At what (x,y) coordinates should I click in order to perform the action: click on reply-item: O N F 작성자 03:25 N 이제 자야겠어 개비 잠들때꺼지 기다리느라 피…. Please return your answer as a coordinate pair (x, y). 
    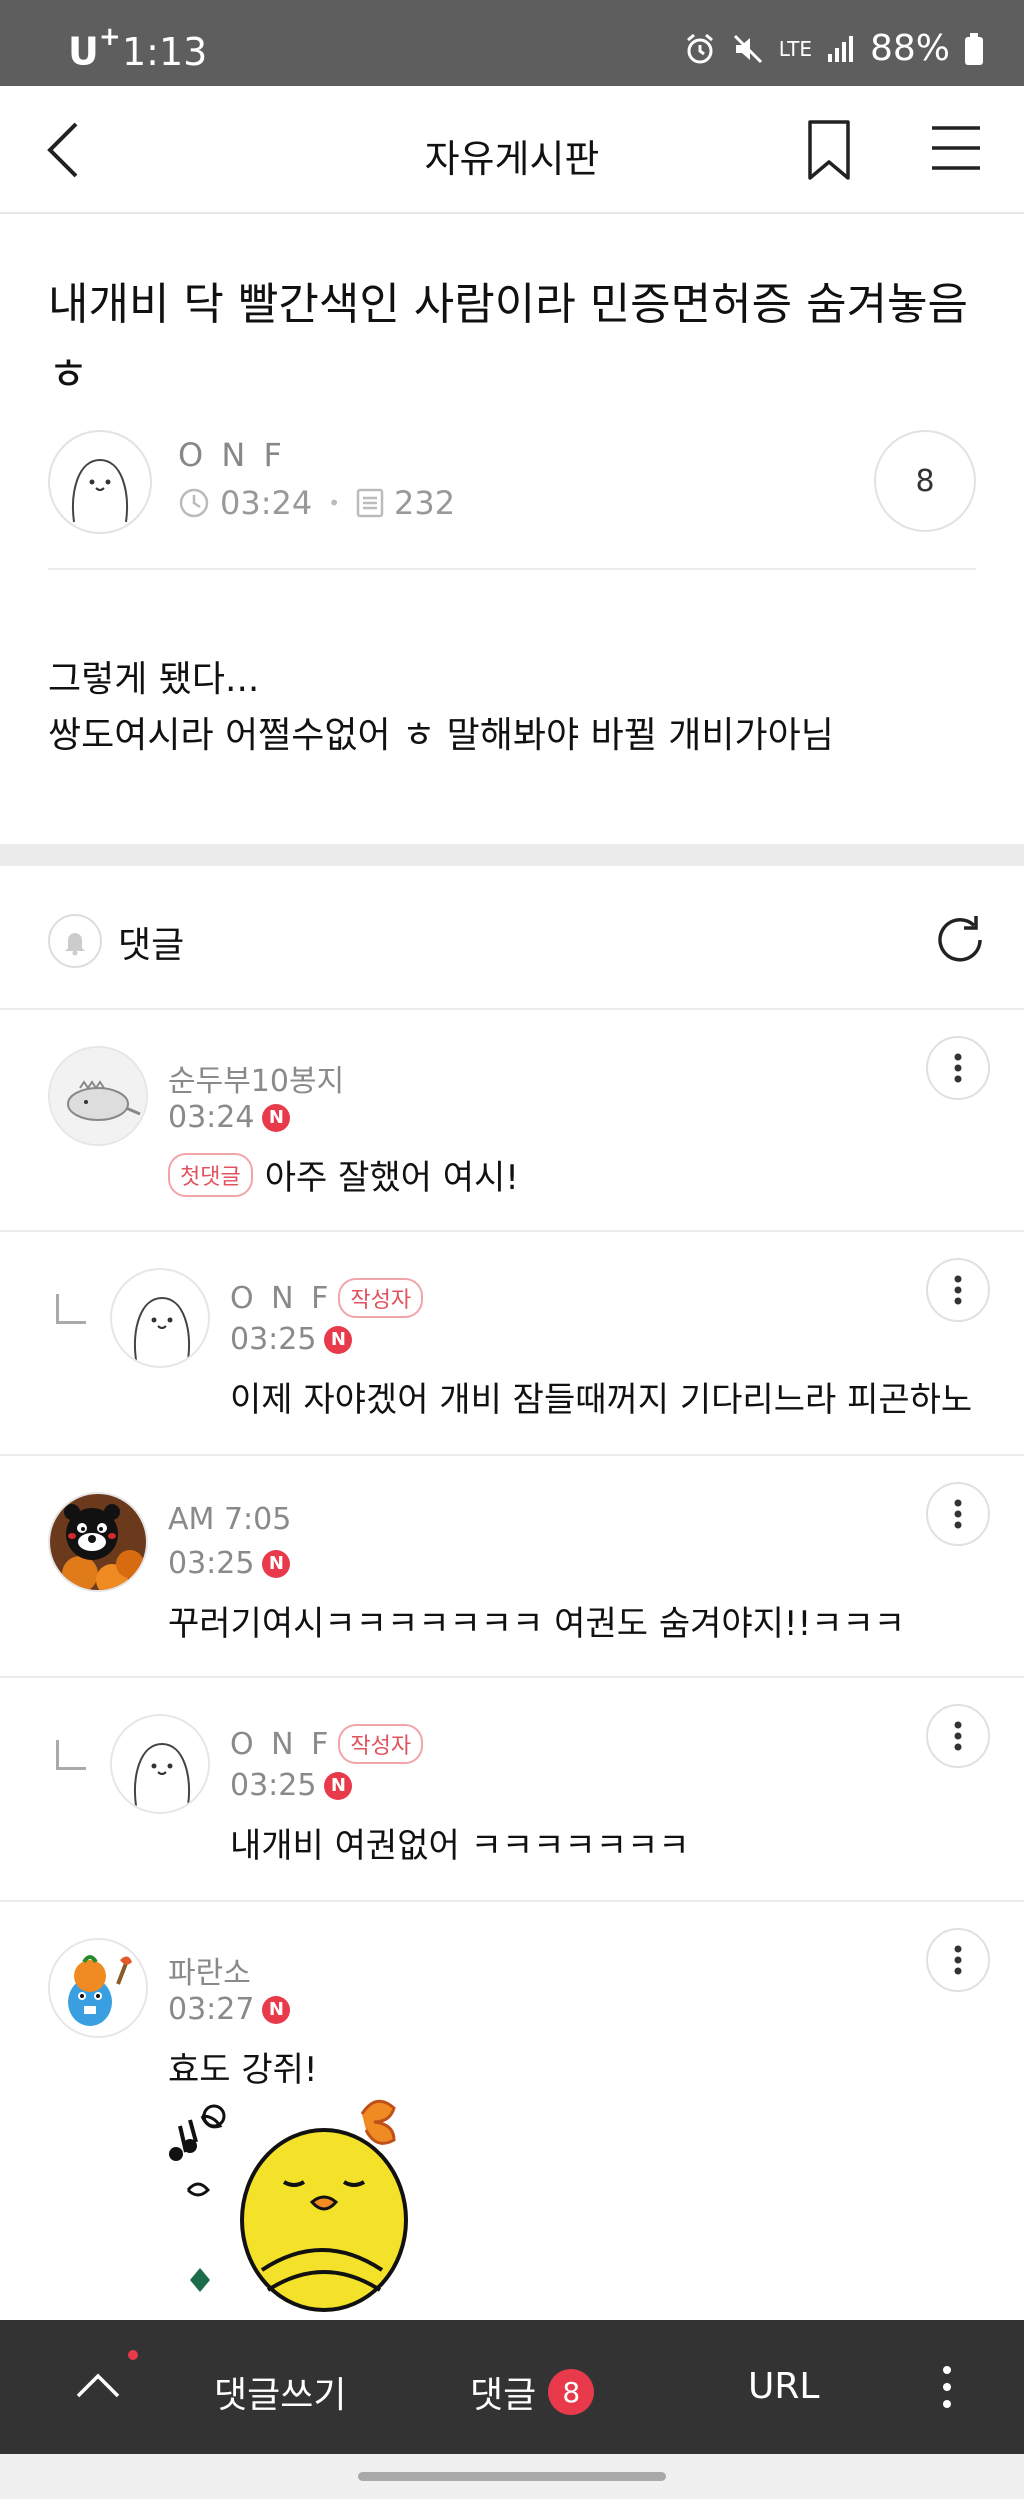
    Looking at the image, I should click on (512, 1344).